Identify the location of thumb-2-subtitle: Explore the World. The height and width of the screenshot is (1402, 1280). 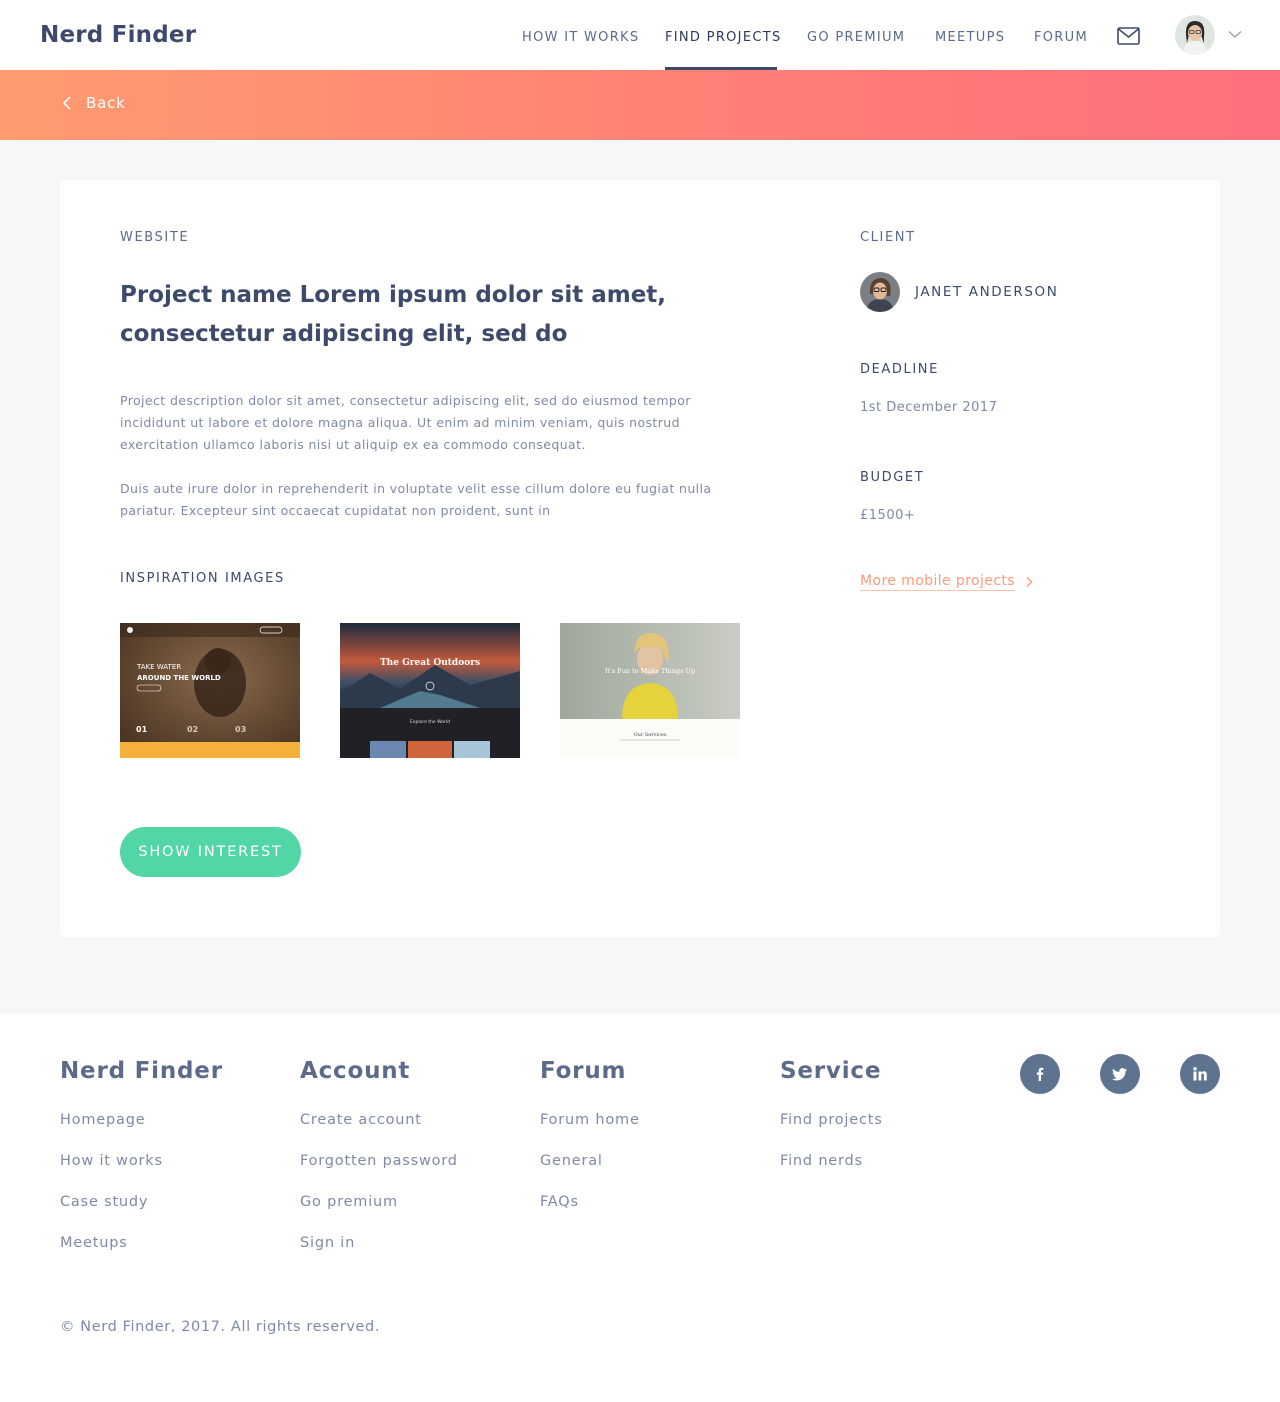
(430, 722).